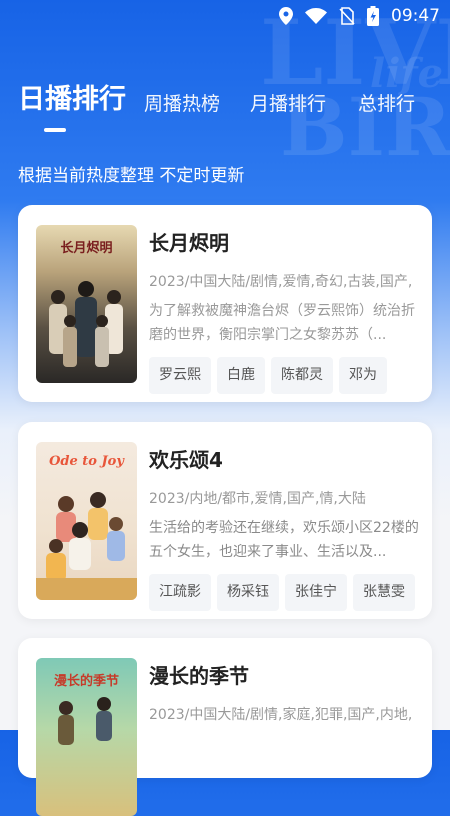 The height and width of the screenshot is (816, 450). Describe the element at coordinates (286, 16) in the screenshot. I see `location-icon` at that location.